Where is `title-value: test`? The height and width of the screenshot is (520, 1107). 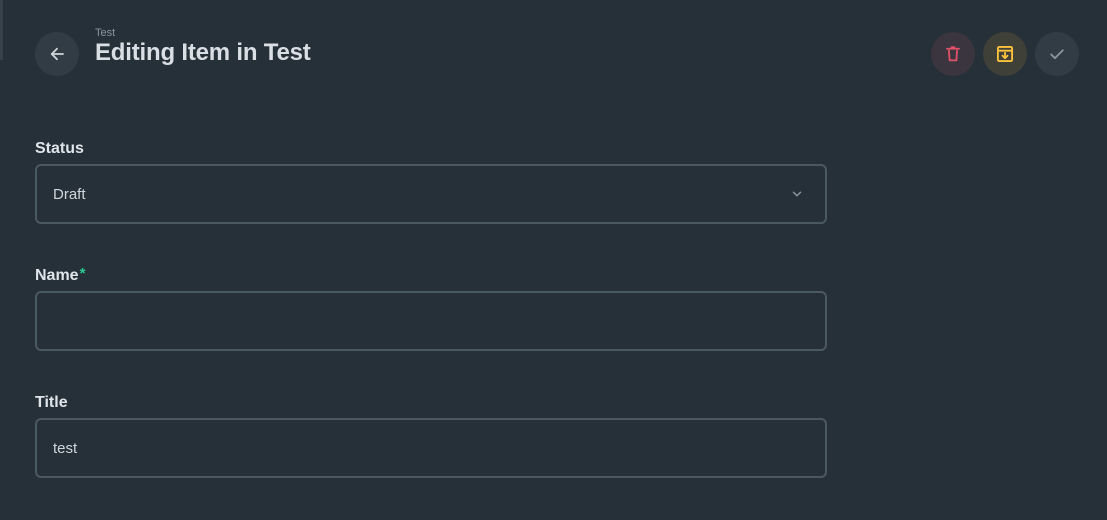 title-value: test is located at coordinates (65, 448).